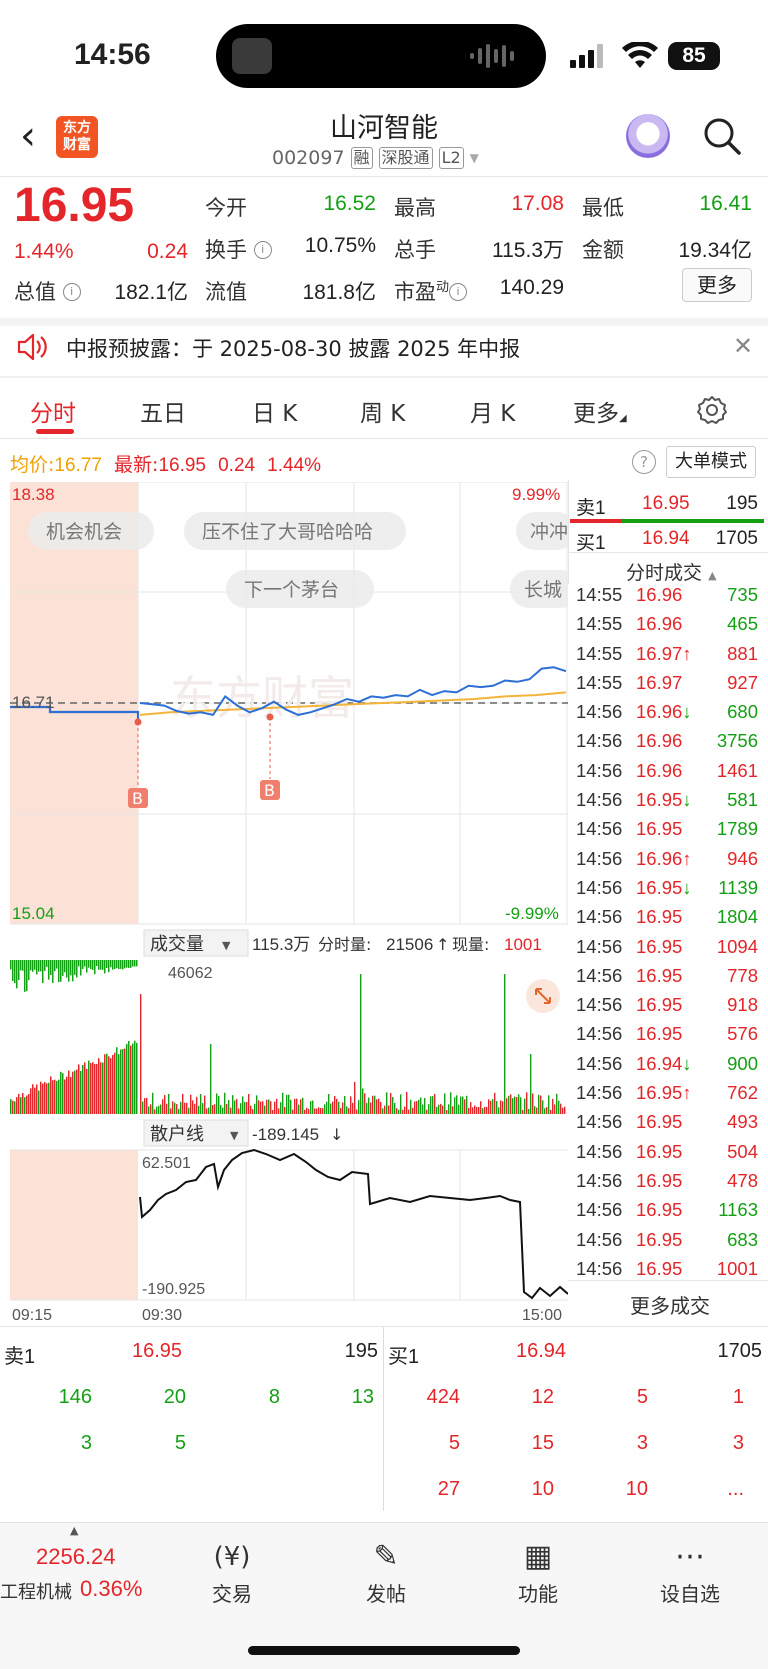 The width and height of the screenshot is (768, 1669). What do you see at coordinates (722, 136) in the screenshot?
I see `search-icon` at bounding box center [722, 136].